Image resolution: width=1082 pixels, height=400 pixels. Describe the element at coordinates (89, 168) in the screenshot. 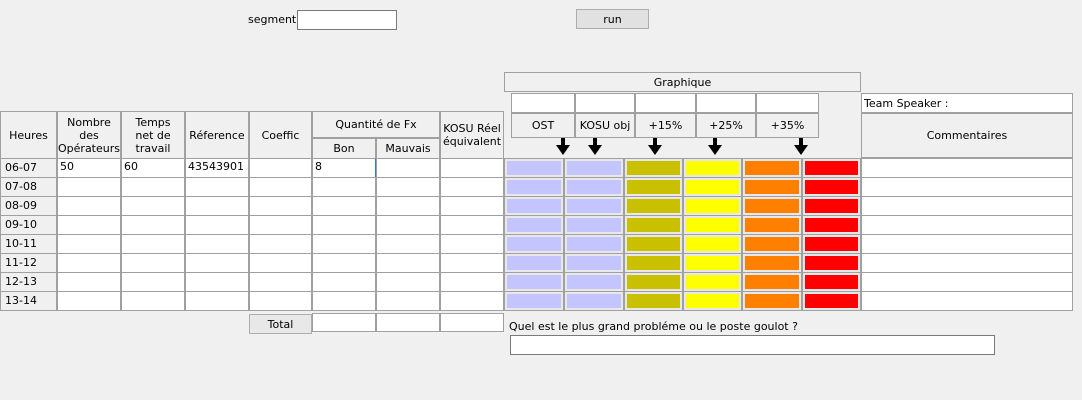

I see `cell-operateurs: 50` at that location.